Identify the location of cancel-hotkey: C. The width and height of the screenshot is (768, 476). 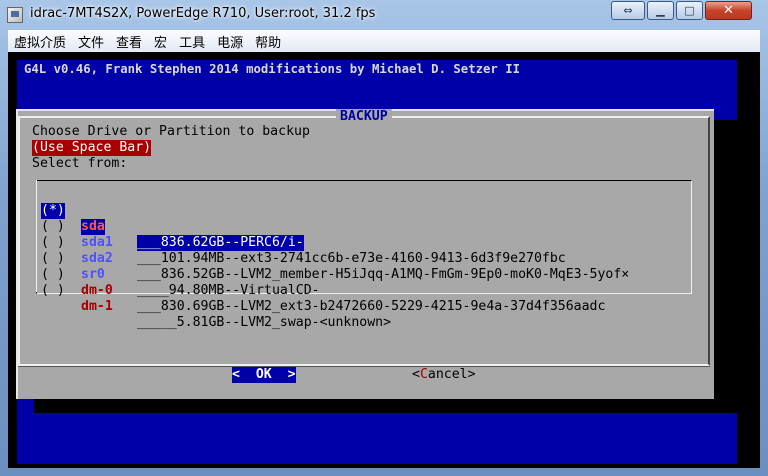
(423, 374).